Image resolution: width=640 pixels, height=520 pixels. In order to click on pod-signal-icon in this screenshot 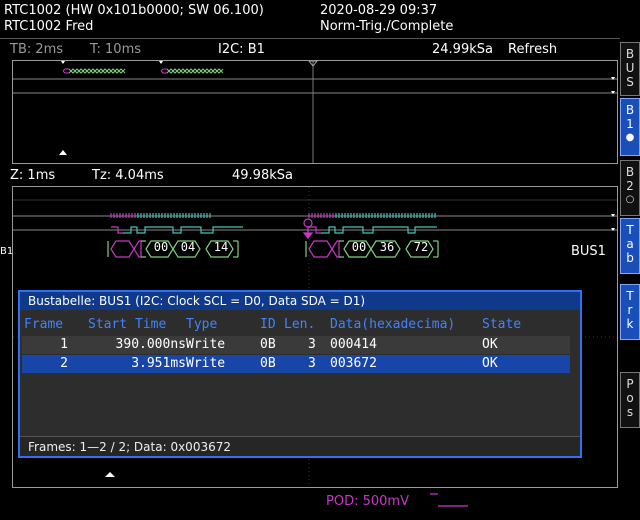, I will do `click(449, 500)`.